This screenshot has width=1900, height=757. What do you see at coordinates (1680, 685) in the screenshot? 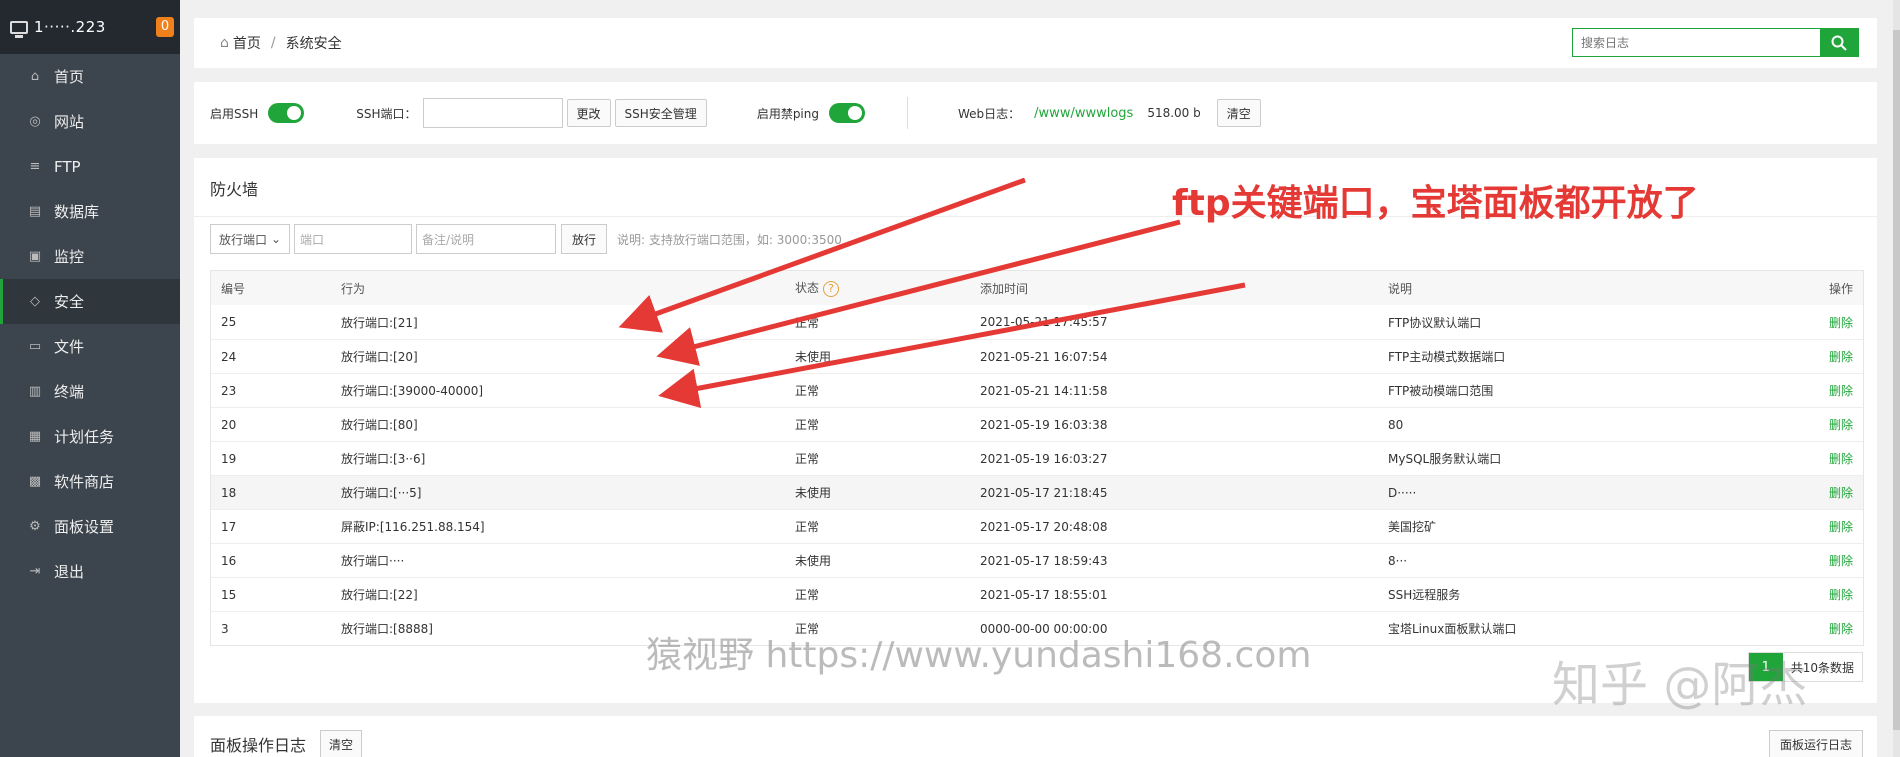
I see `zhihu-watermark: 知乎 @阿杰` at bounding box center [1680, 685].